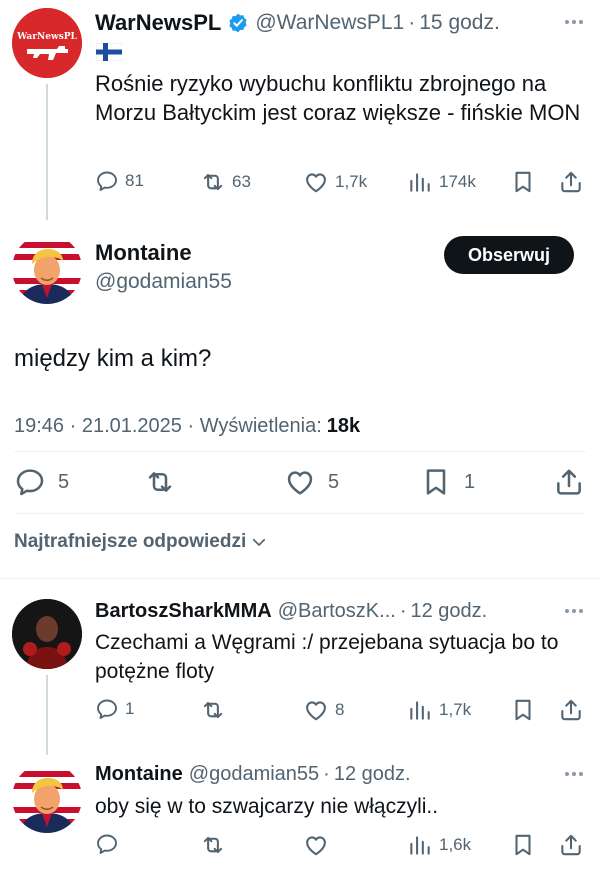  I want to click on reply2-text: oby się w to szwajcarzy nie włączyli.., so click(267, 806).